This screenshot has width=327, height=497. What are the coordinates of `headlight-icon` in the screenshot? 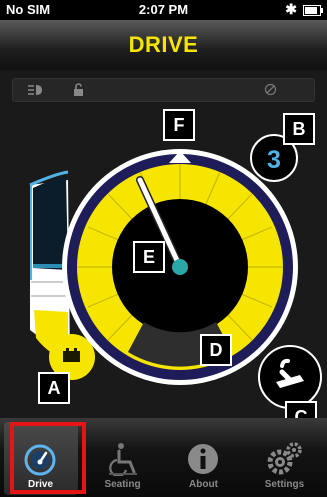 It's located at (35, 90).